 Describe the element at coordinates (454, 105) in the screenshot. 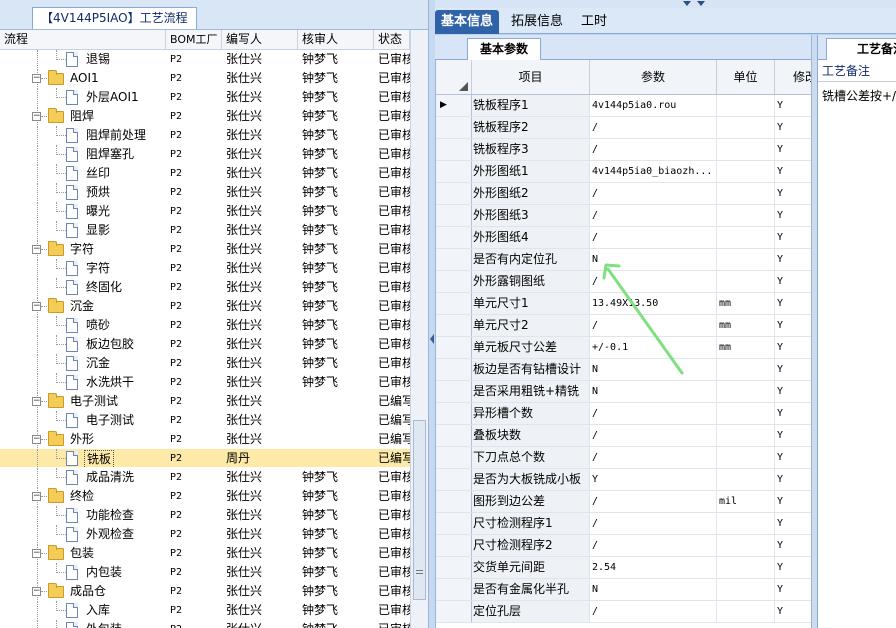

I see `row-pointer-icon: ▶` at that location.